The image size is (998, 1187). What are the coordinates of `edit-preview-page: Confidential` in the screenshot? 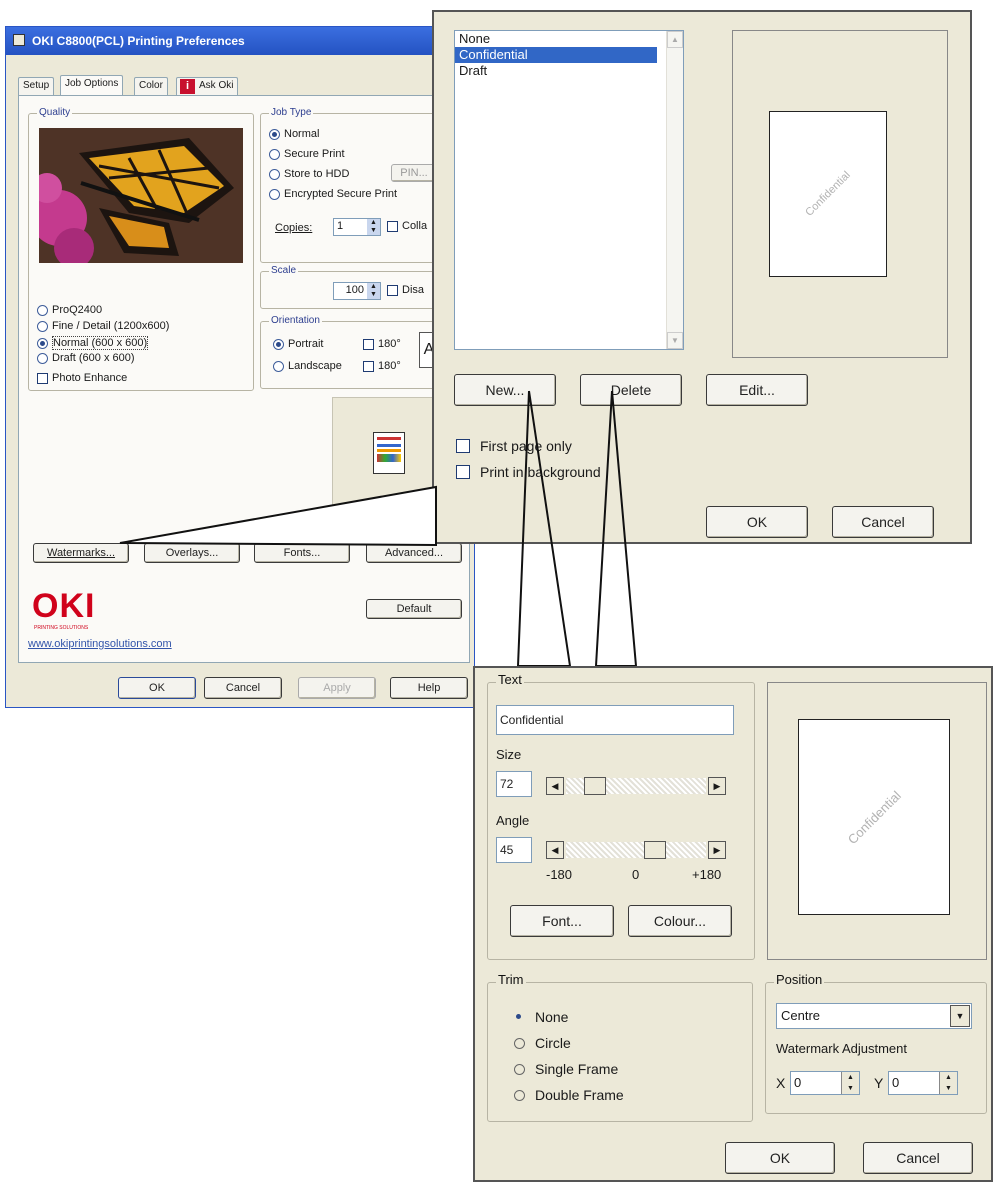 It's located at (874, 817).